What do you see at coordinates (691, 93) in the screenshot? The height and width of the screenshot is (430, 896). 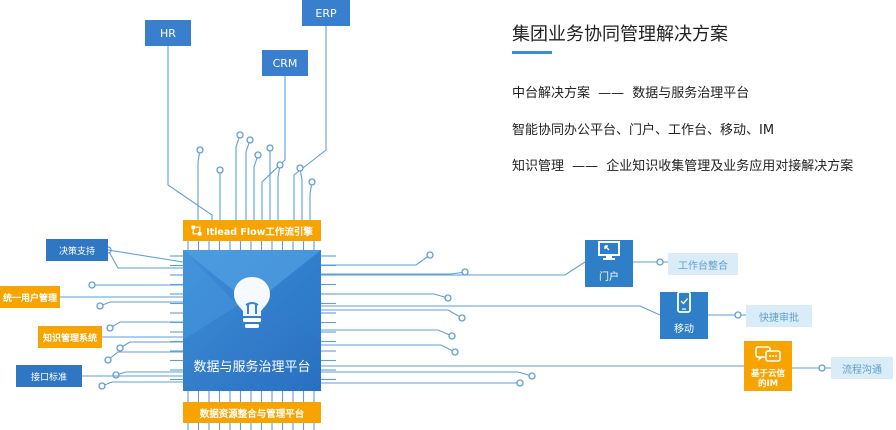 I see `row1-value: 数据与服务治理平台` at bounding box center [691, 93].